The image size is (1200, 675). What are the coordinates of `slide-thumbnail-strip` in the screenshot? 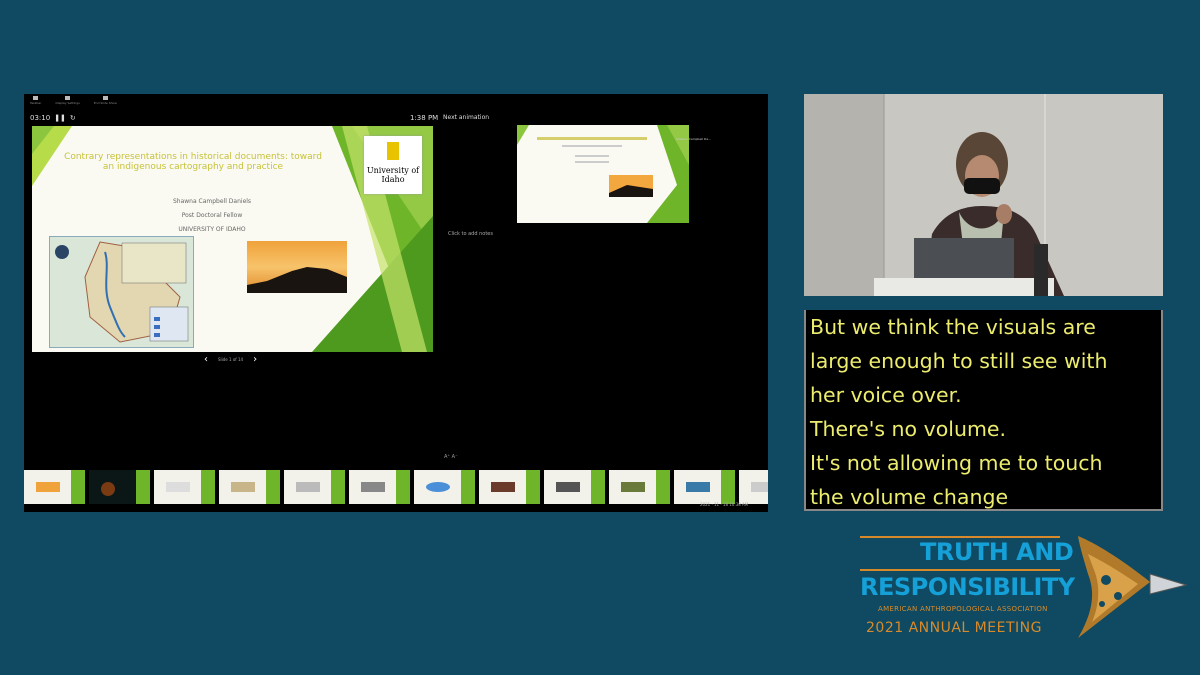 It's located at (396, 487).